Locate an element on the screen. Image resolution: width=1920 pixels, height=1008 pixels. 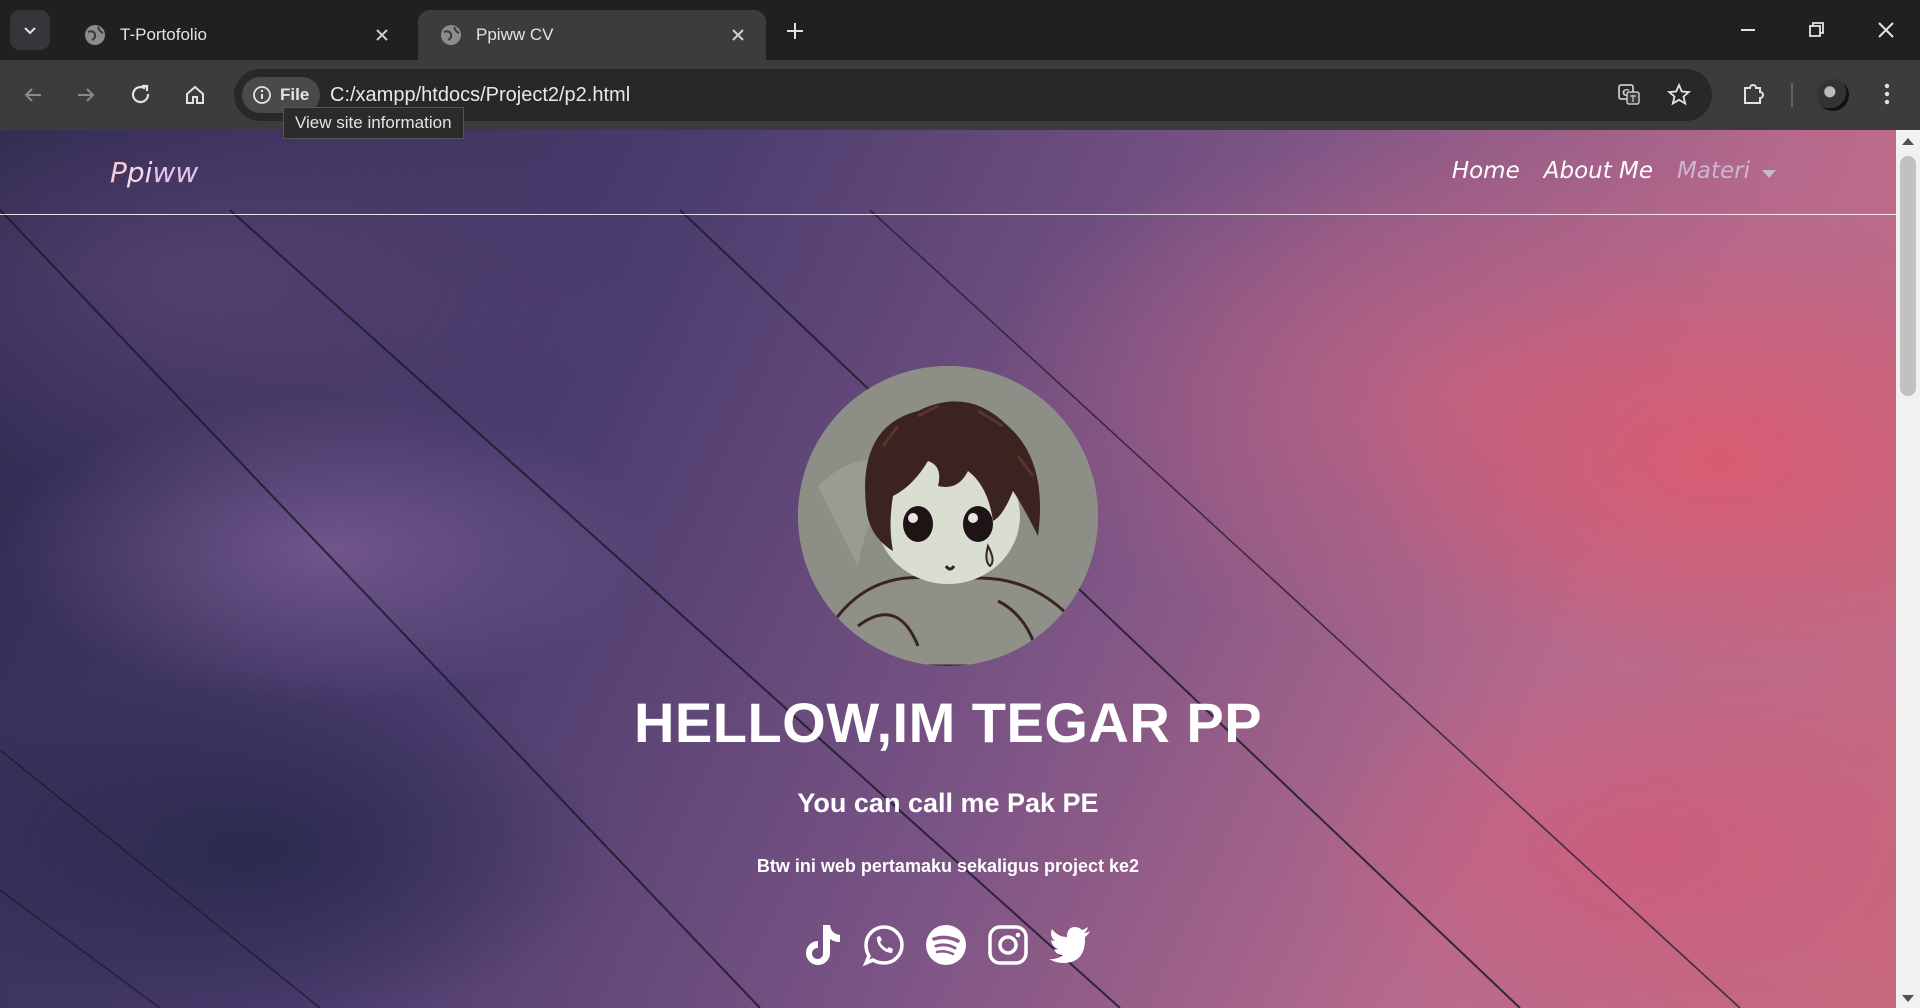
toolbar-divider is located at coordinates (1792, 95).